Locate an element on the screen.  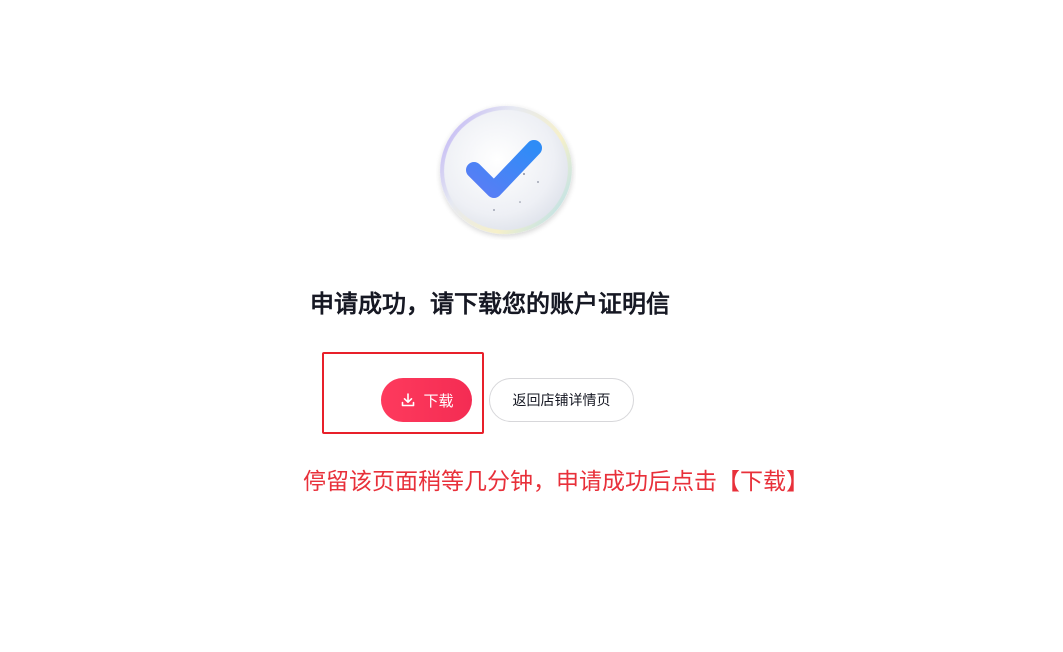
download-icon is located at coordinates (408, 400).